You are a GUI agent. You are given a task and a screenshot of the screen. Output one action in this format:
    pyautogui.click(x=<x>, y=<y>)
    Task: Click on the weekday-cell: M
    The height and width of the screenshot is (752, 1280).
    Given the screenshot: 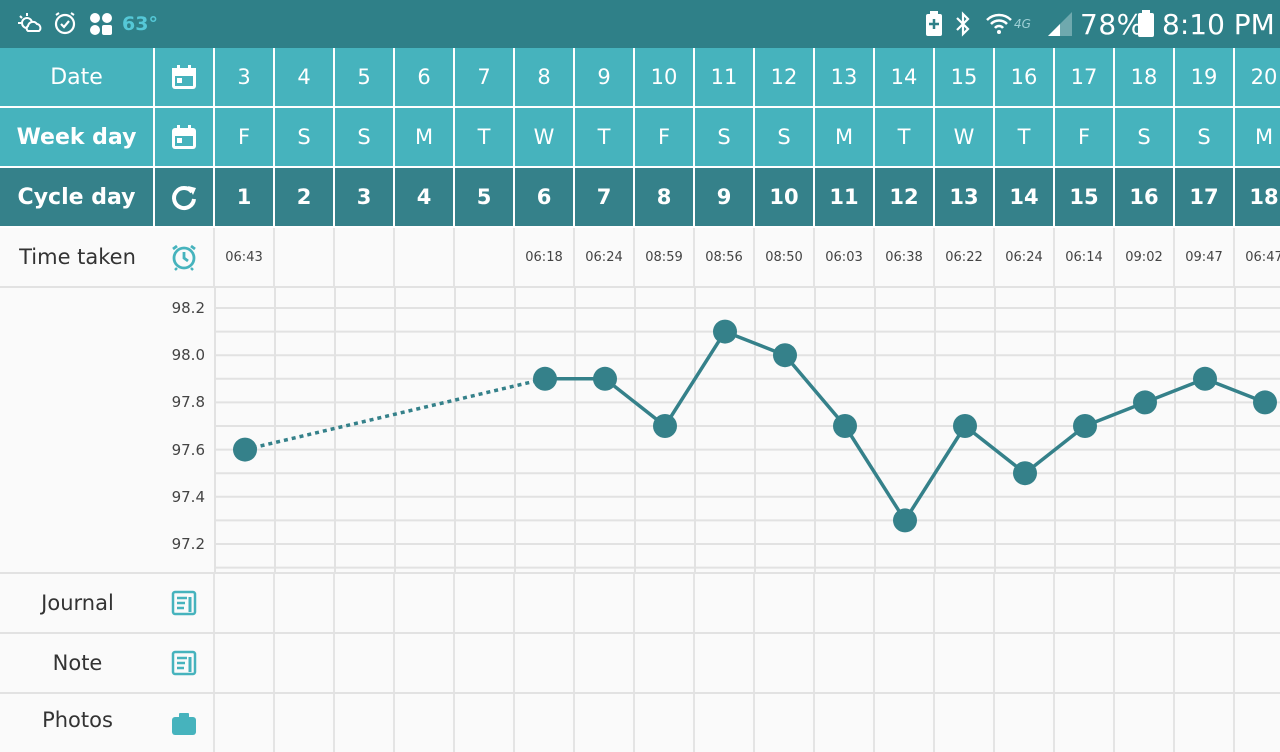 What is the action you would take?
    pyautogui.click(x=845, y=137)
    